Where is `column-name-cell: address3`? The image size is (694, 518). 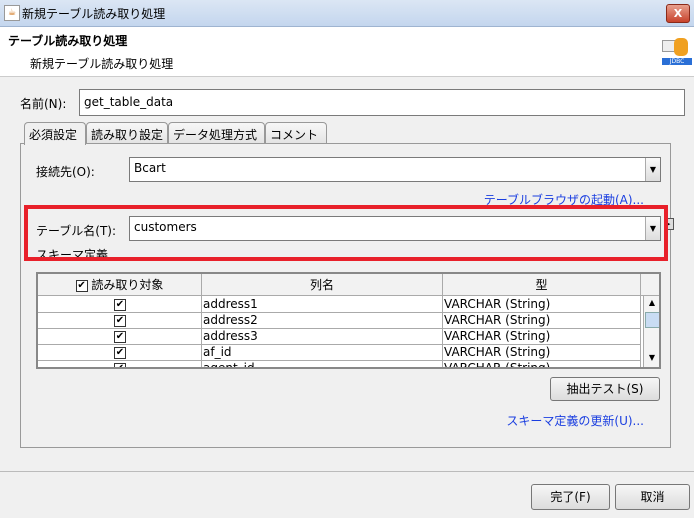 column-name-cell: address3 is located at coordinates (322, 336).